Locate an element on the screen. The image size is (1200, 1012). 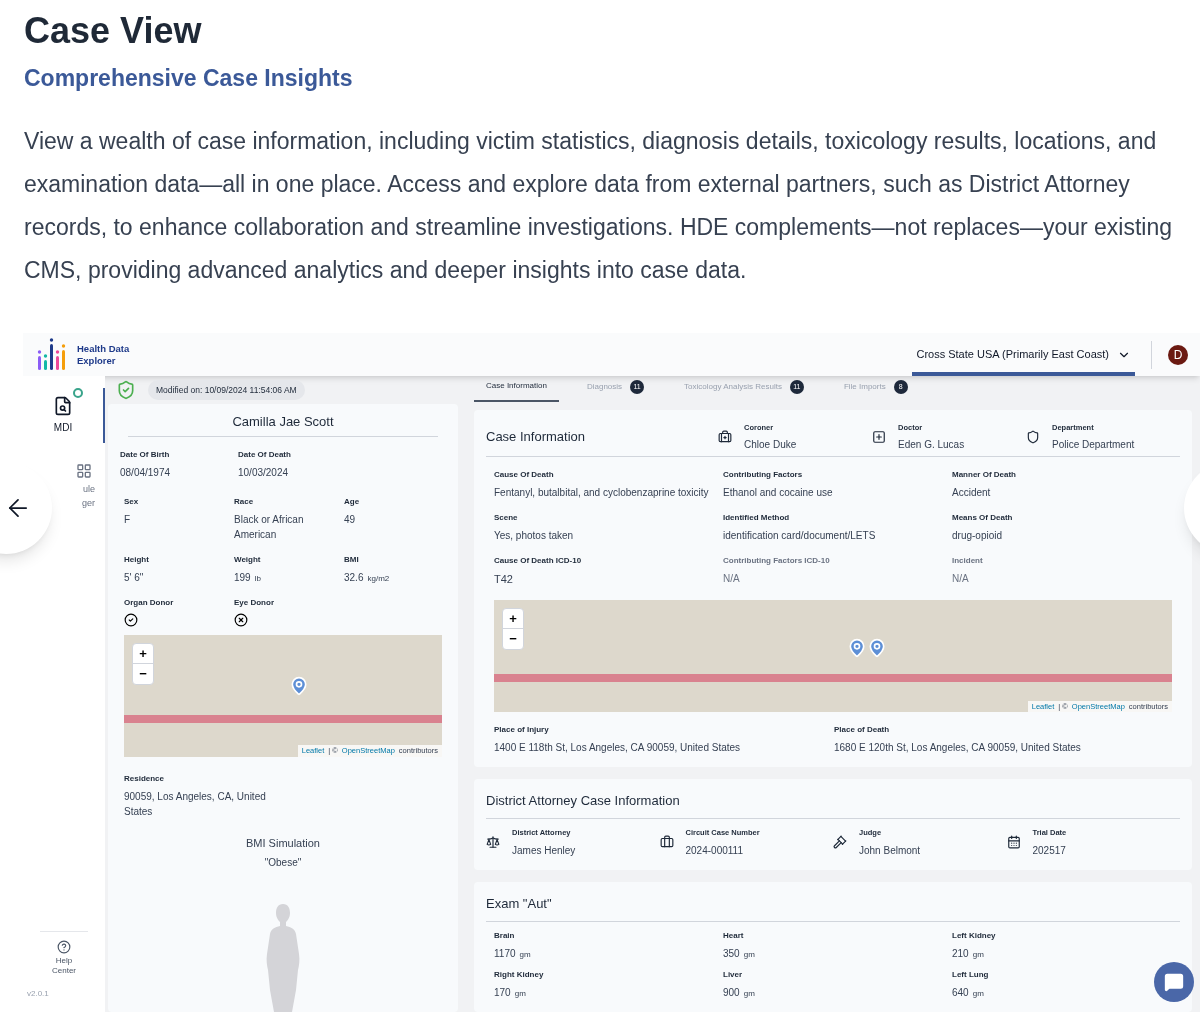
page-title: Case View is located at coordinates (113, 31).